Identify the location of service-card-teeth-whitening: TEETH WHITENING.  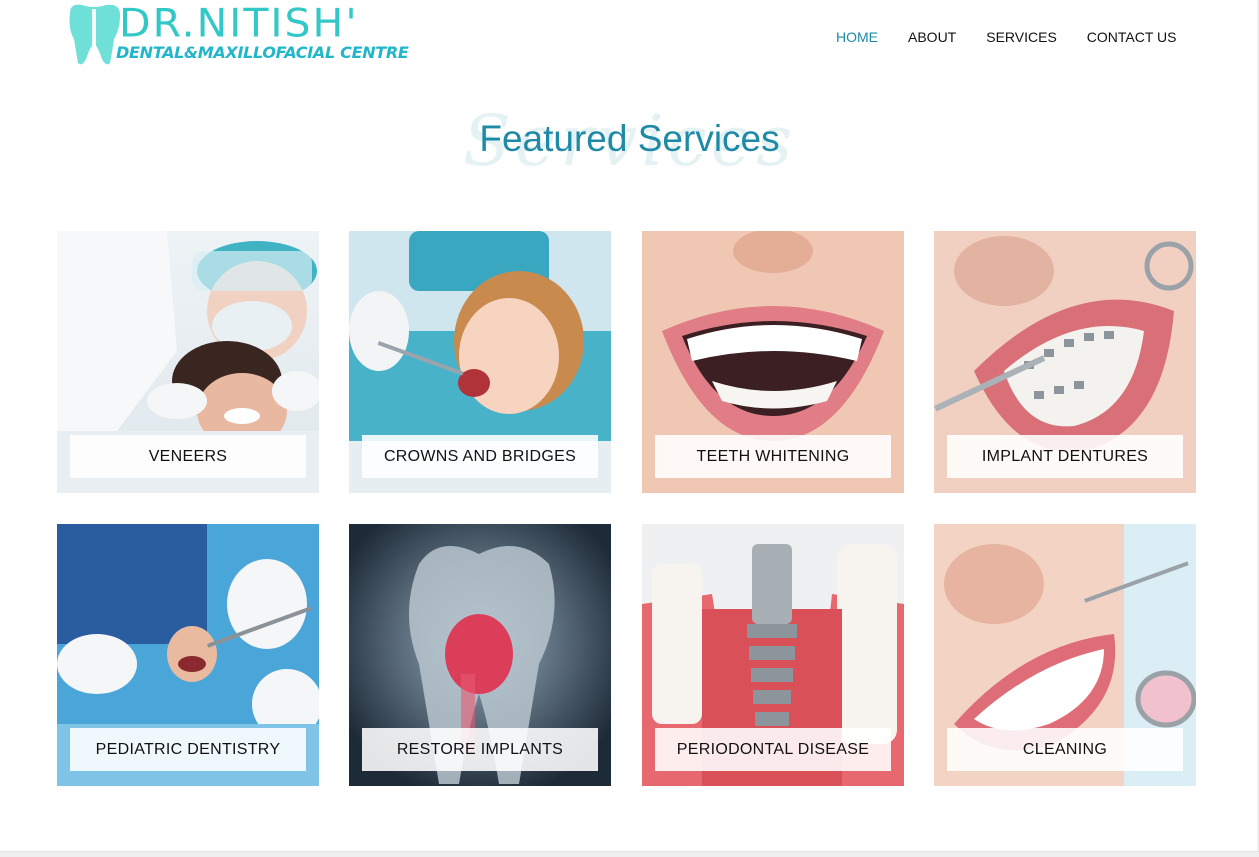
(773, 362).